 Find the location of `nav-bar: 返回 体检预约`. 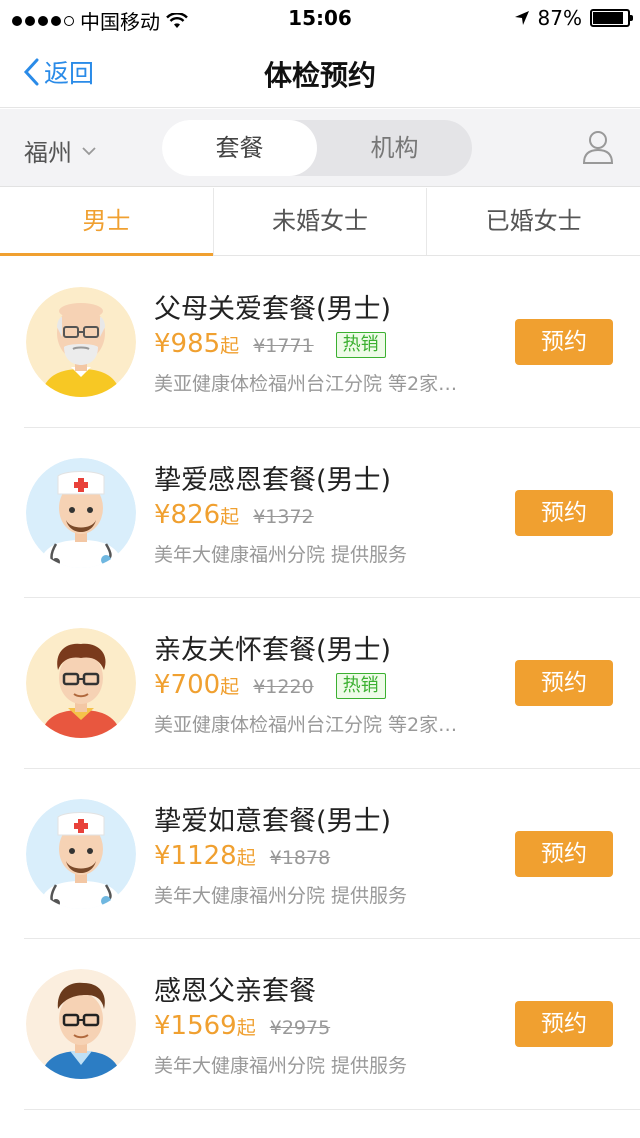

nav-bar: 返回 体检预约 is located at coordinates (320, 72).